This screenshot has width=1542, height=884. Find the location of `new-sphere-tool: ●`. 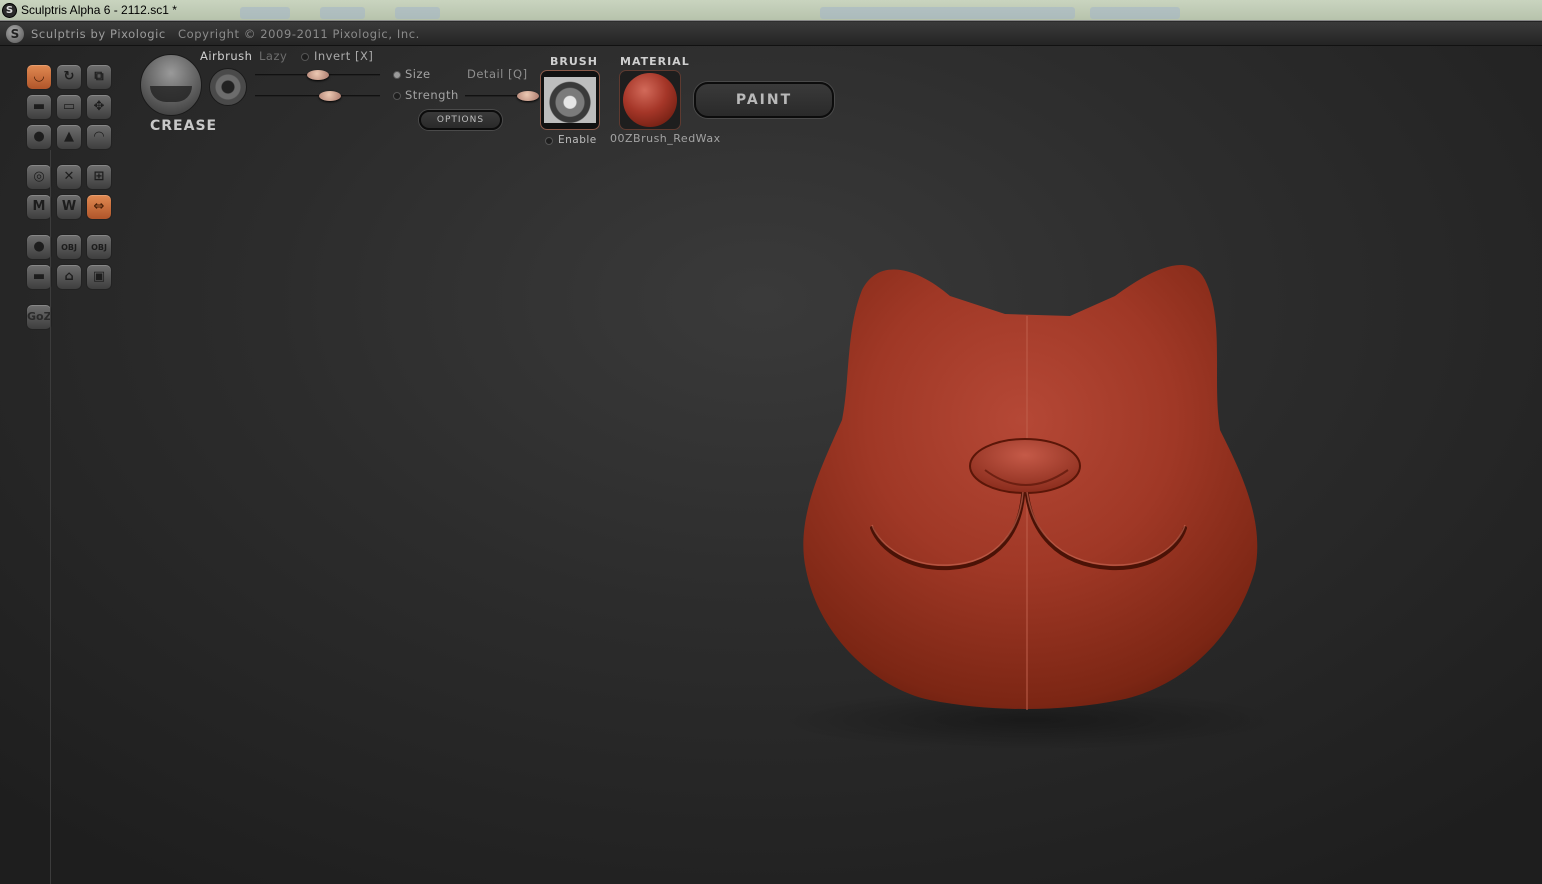

new-sphere-tool: ● is located at coordinates (39, 247).